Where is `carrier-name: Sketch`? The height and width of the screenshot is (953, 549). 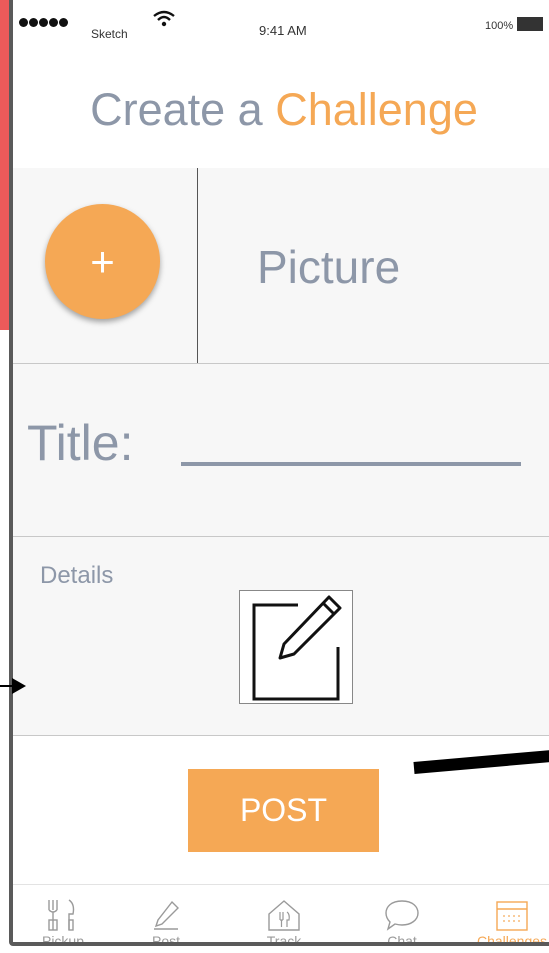 carrier-name: Sketch is located at coordinates (109, 34).